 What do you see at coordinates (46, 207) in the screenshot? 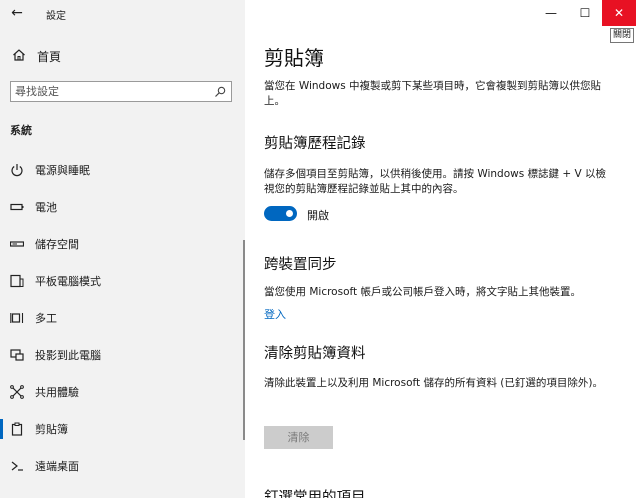
I see `sidebar-item-label: 電池` at bounding box center [46, 207].